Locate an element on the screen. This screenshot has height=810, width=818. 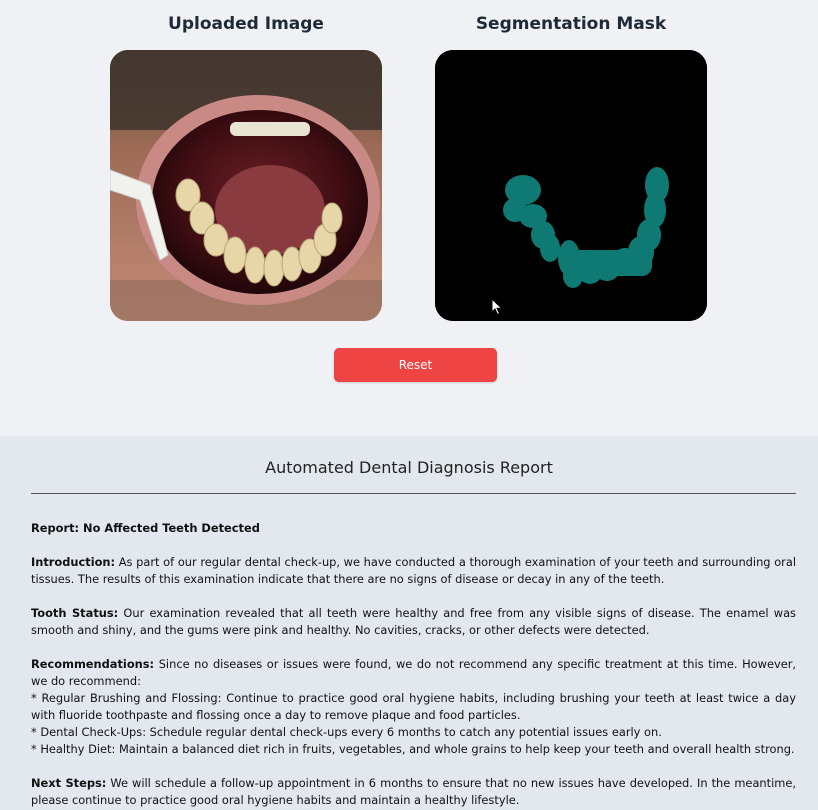
segmentation-mask is located at coordinates (571, 185).